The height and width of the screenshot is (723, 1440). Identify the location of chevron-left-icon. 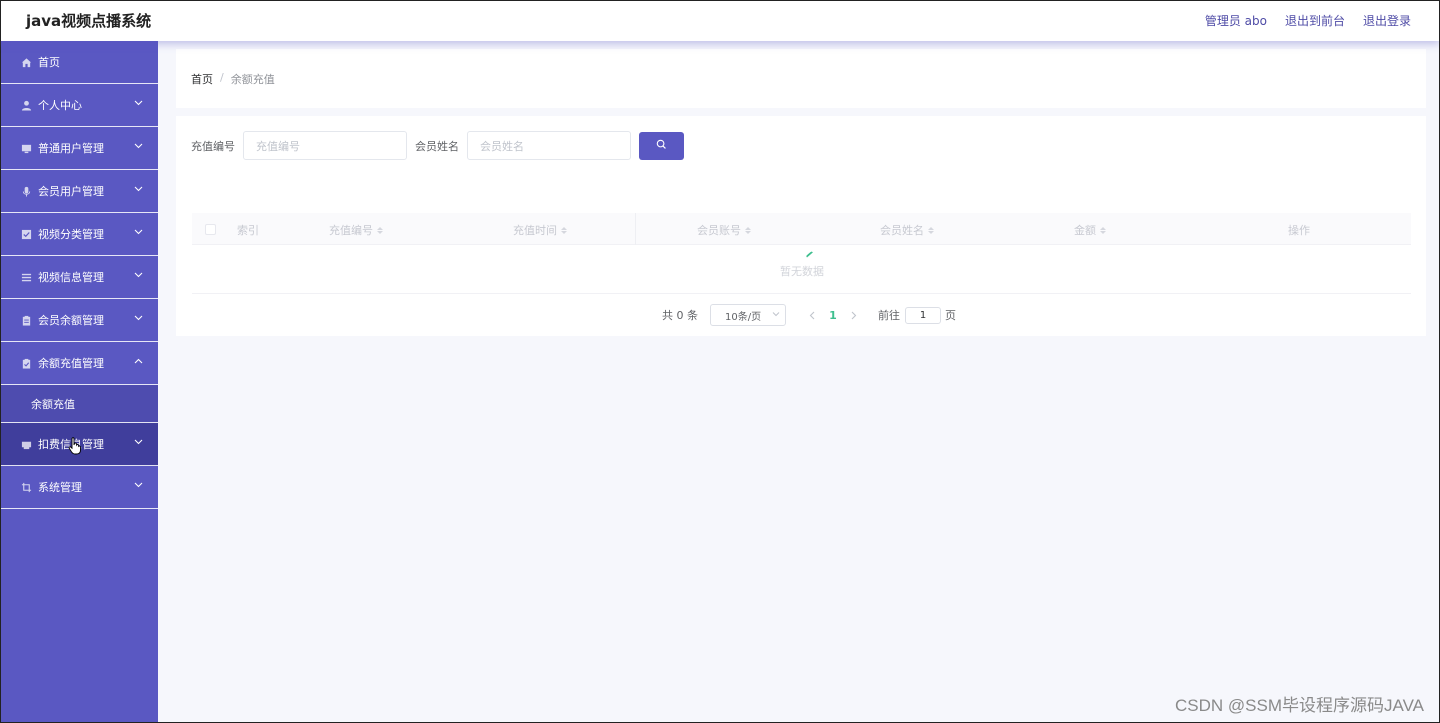
(812, 315).